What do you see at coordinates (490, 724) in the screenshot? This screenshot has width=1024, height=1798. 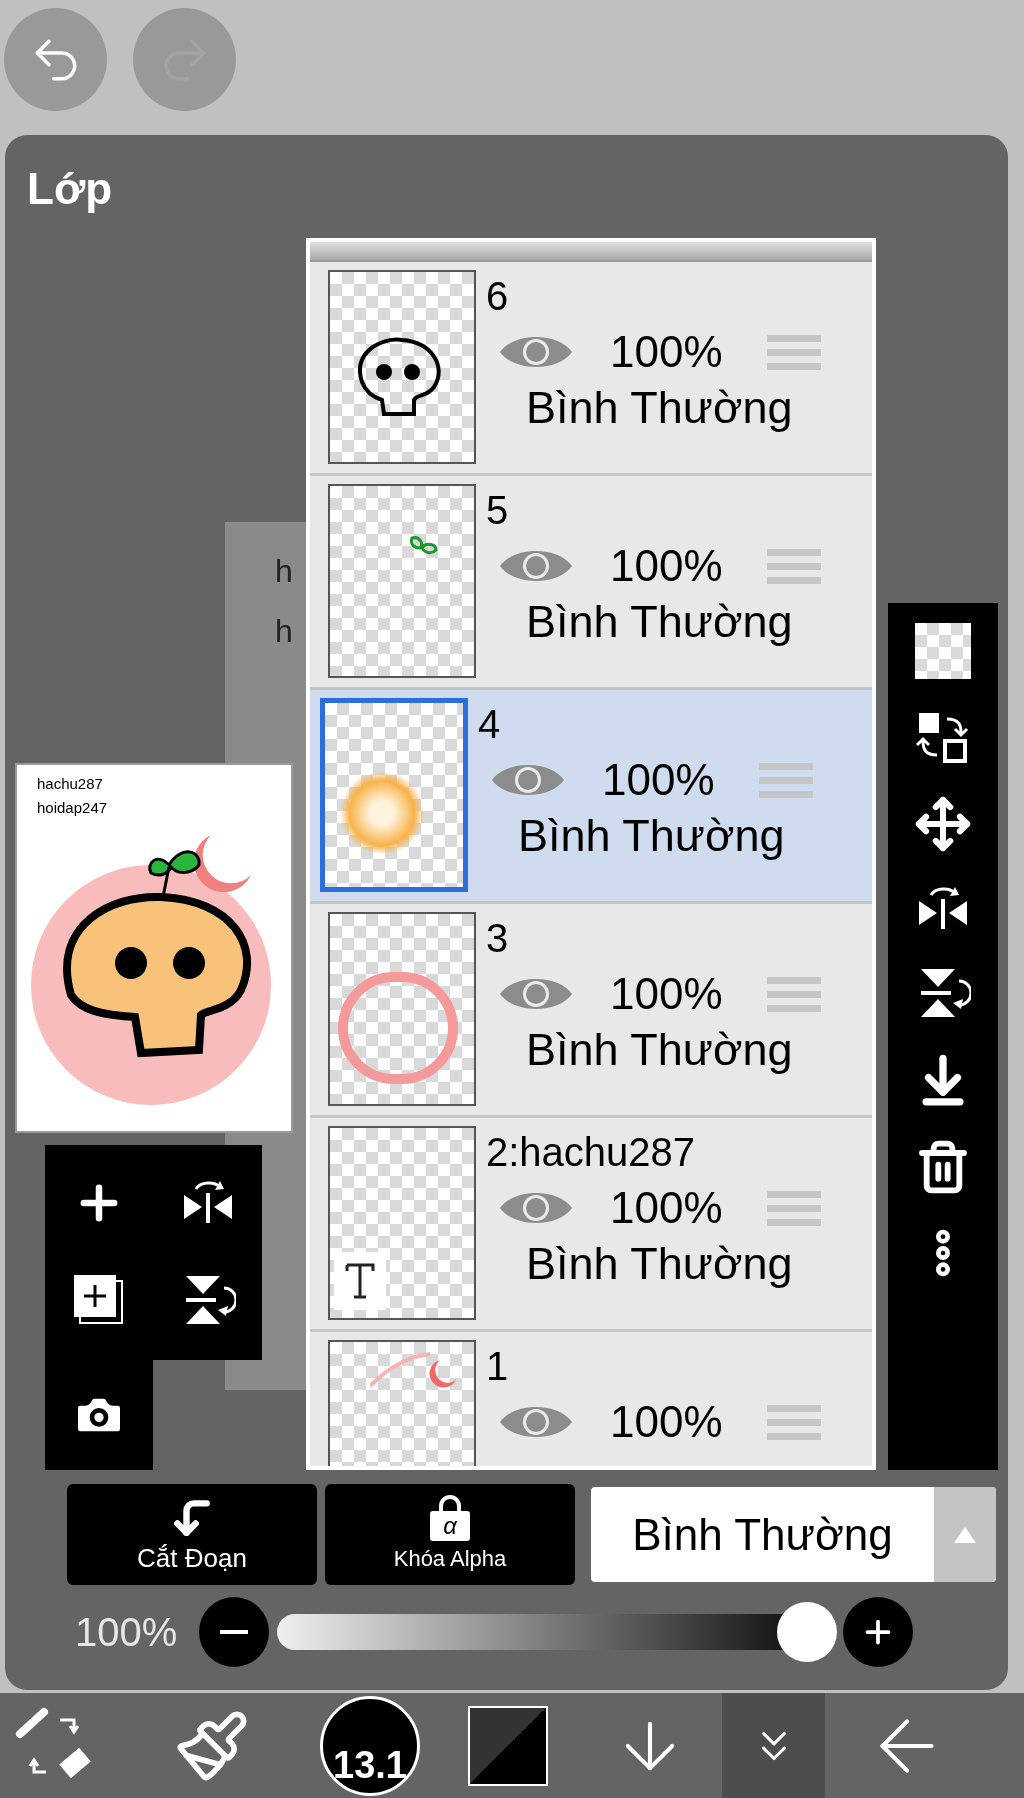 I see `layer-name: 4` at bounding box center [490, 724].